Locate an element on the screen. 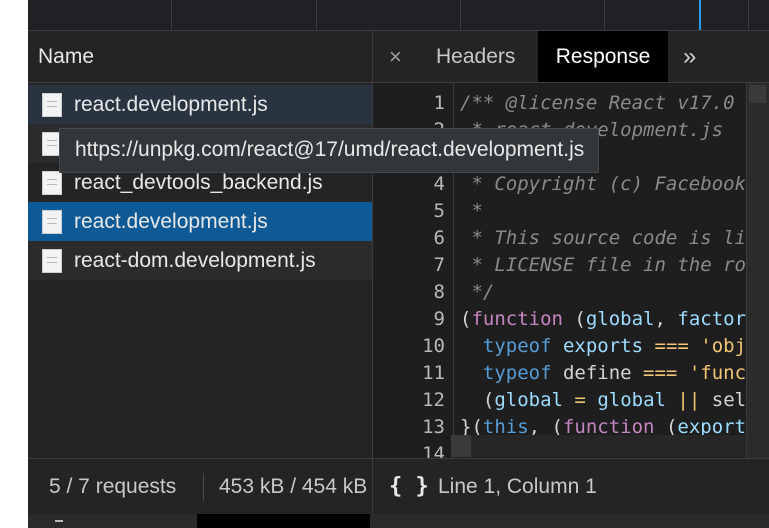 This screenshot has width=769, height=528. chevron-double-right-icon: » is located at coordinates (689, 56).